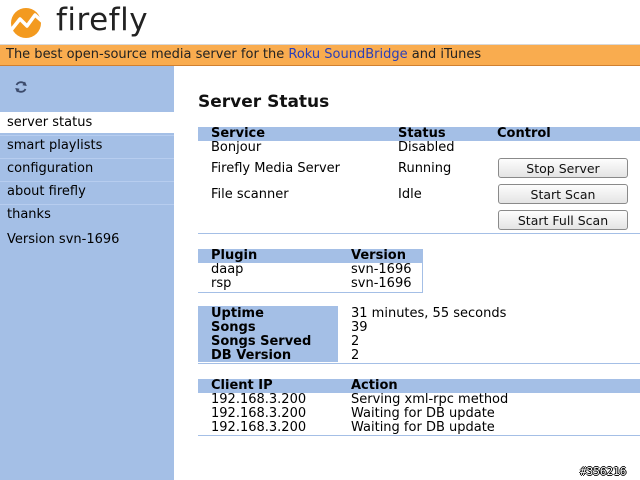  Describe the element at coordinates (251, 355) in the screenshot. I see `stat-label: DB Version` at that location.